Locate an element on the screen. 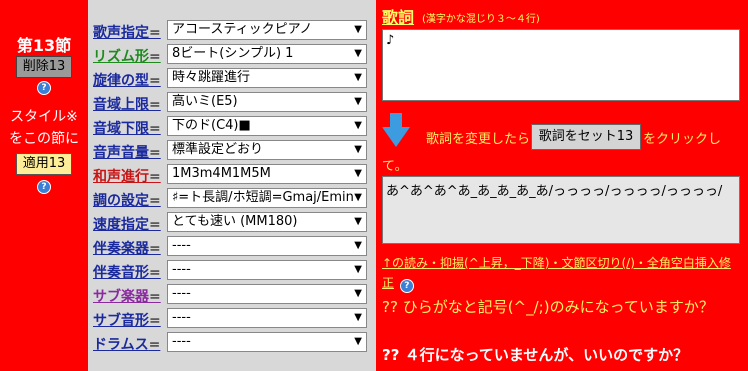  set-instruction-before: 歌詞を変更したら is located at coordinates (478, 139).